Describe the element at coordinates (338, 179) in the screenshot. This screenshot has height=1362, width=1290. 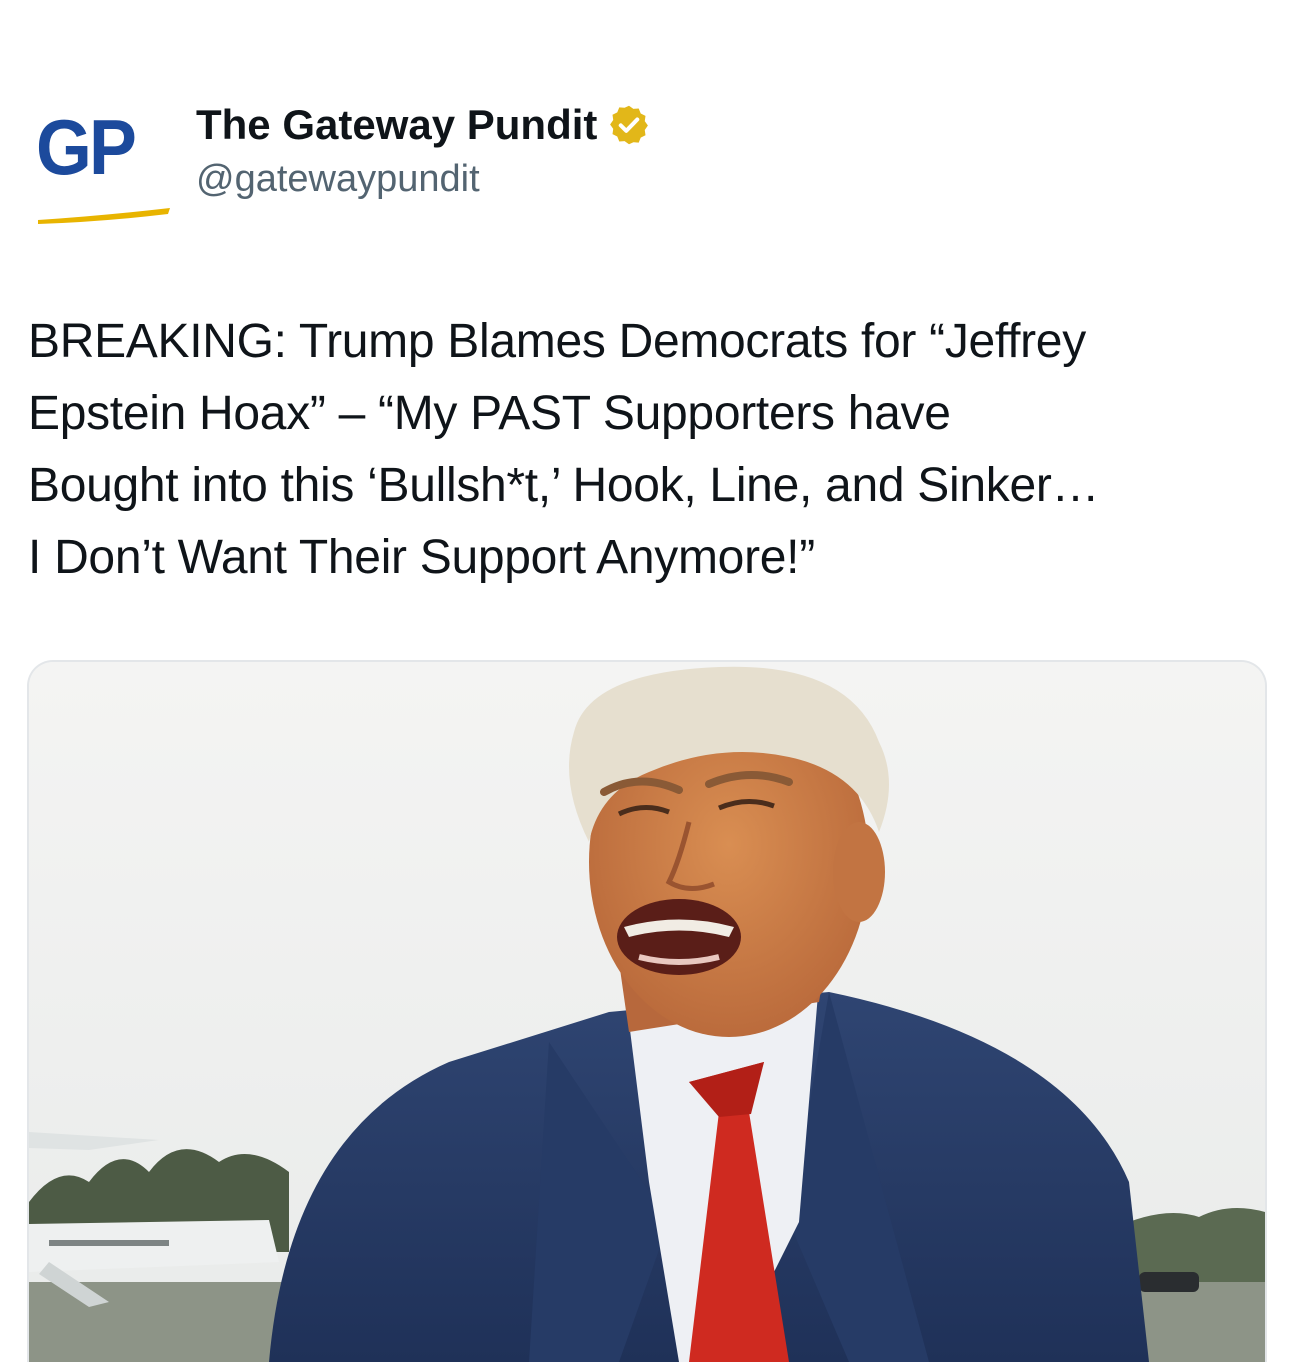
I see `handle: @gatewaypundit` at that location.